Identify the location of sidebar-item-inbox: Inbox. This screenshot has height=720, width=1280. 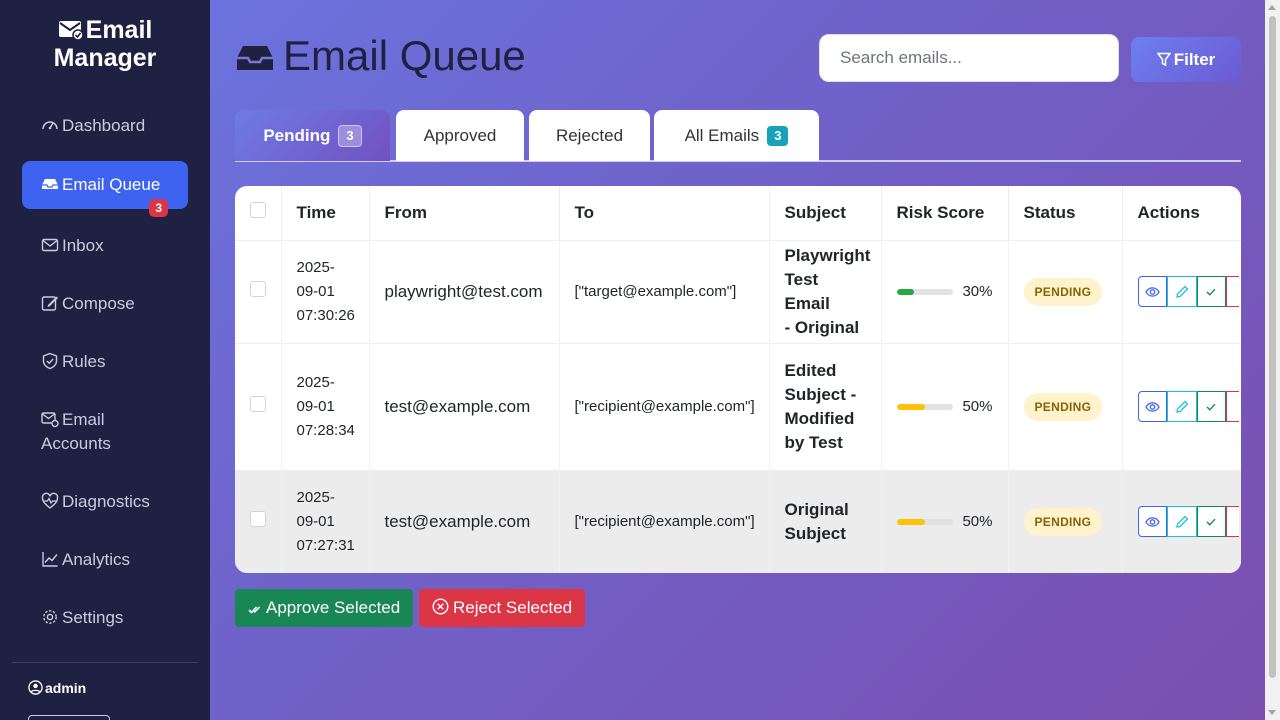
(105, 246).